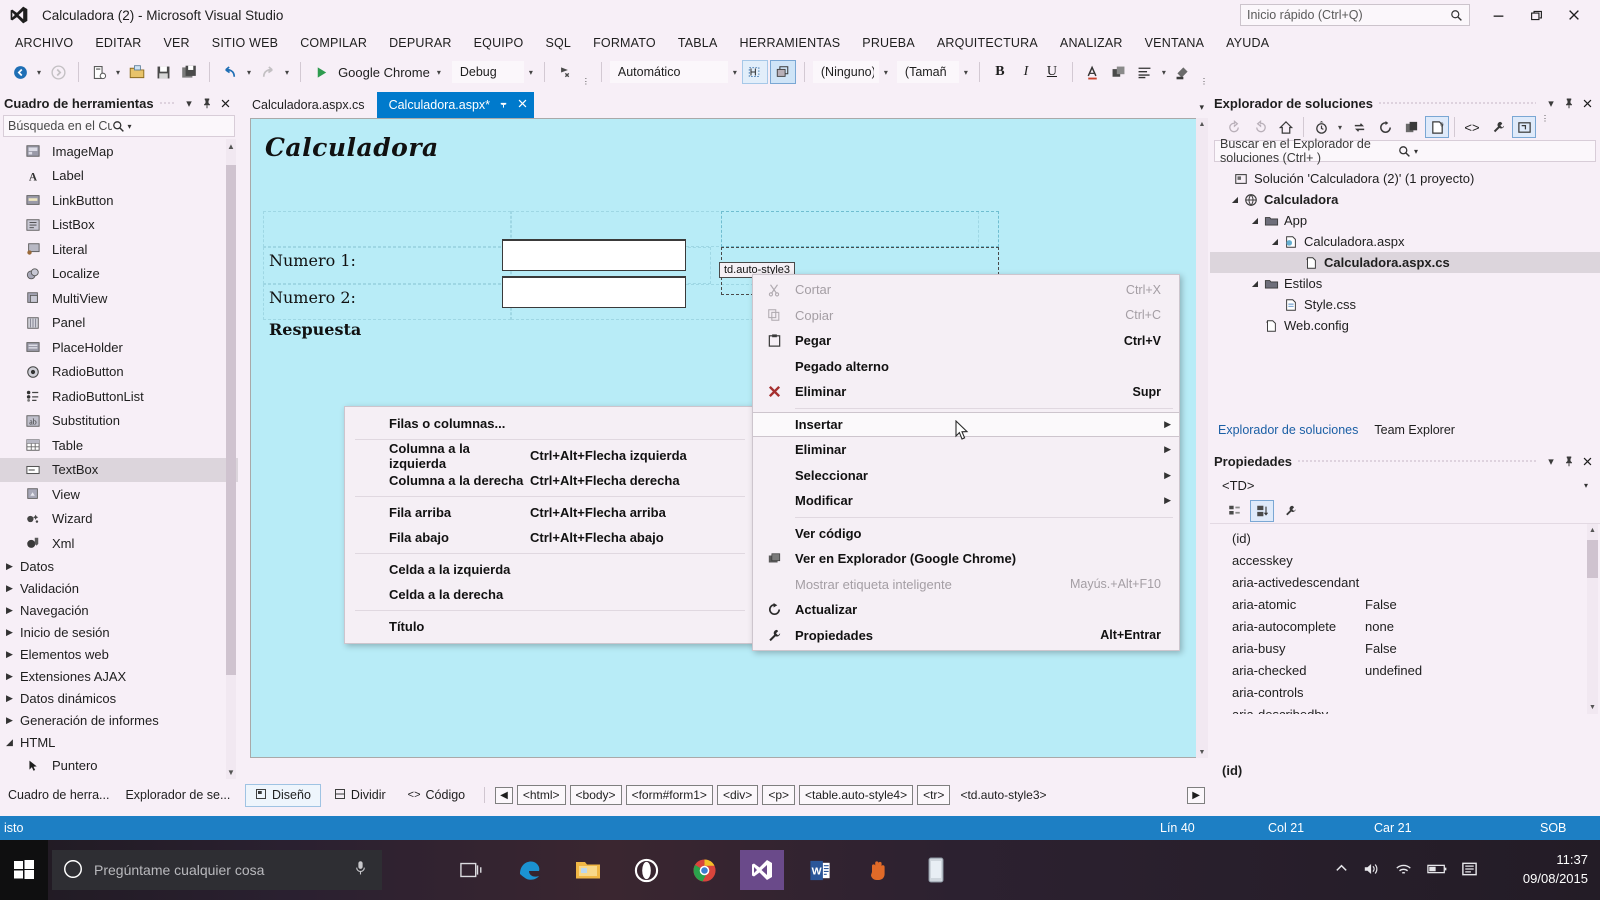  What do you see at coordinates (333, 43) in the screenshot?
I see `menu-compilar: COMPILAR` at bounding box center [333, 43].